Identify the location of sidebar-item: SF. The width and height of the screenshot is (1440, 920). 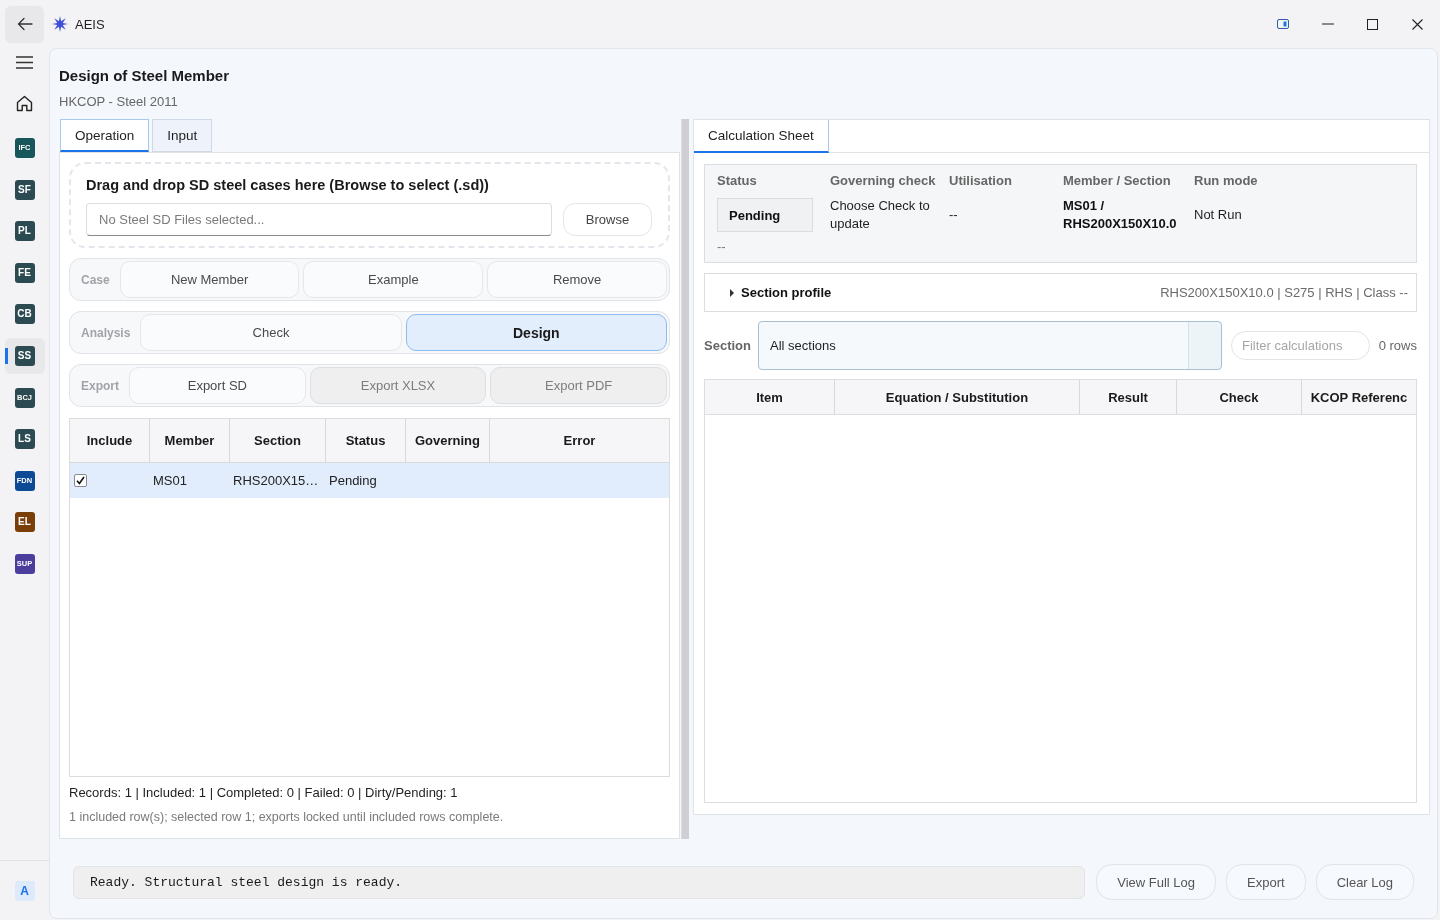
(24, 189).